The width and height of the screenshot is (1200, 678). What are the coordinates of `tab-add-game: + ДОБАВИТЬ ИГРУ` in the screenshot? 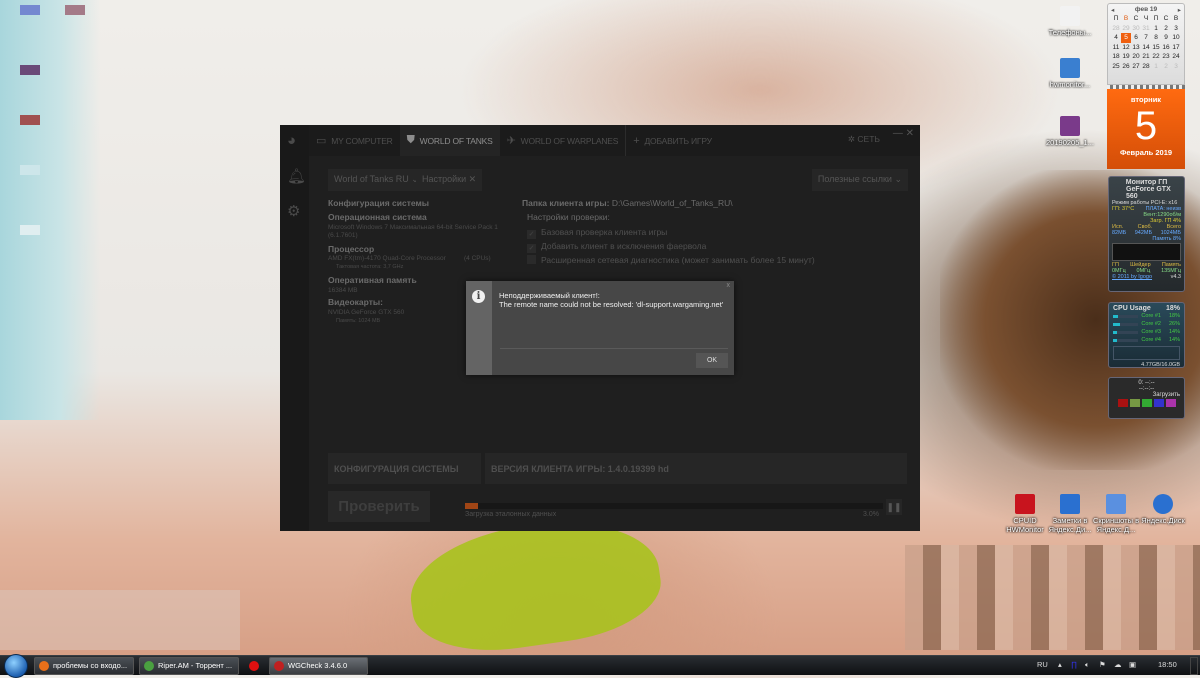 It's located at (672, 140).